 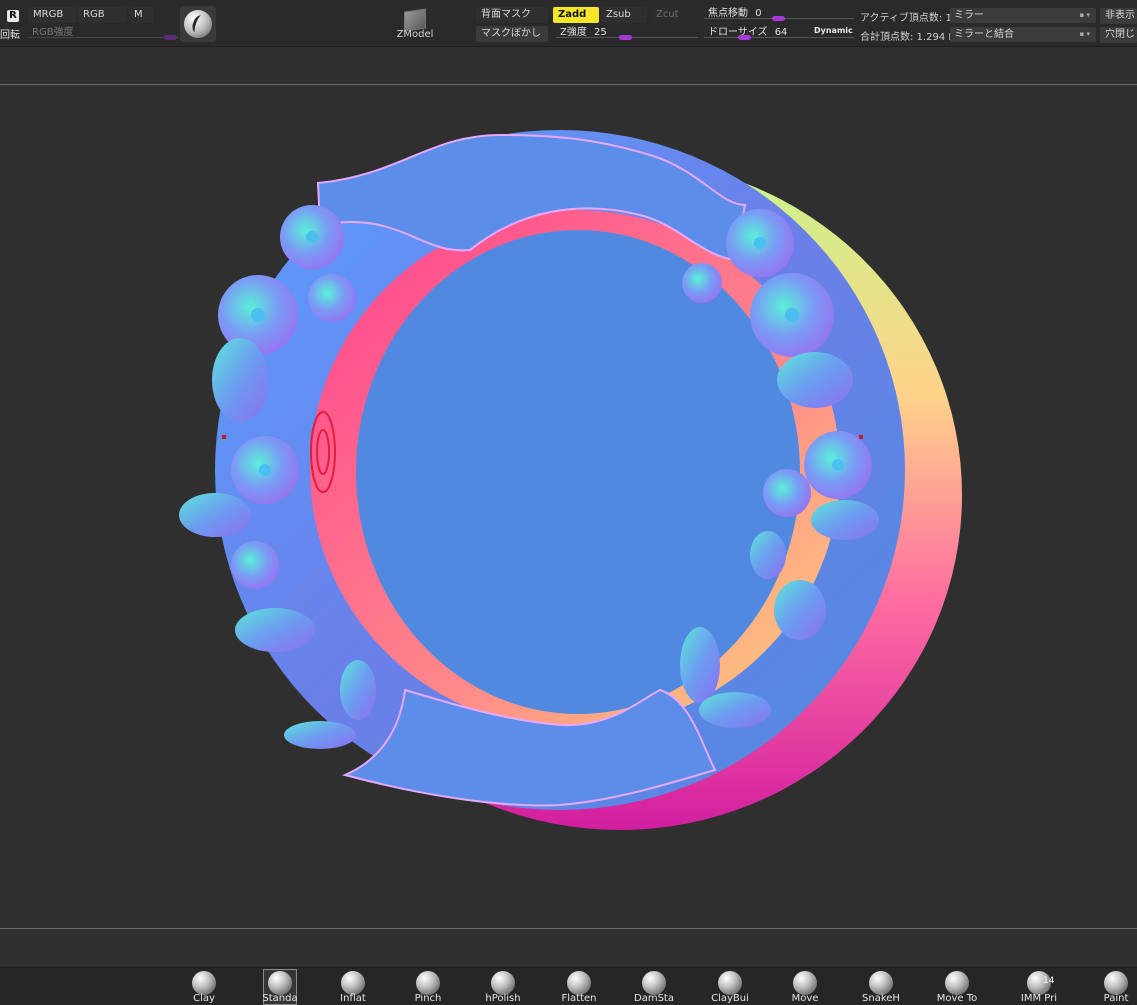 What do you see at coordinates (833, 30) in the screenshot?
I see `dynamic-toggle: Dynamic` at bounding box center [833, 30].